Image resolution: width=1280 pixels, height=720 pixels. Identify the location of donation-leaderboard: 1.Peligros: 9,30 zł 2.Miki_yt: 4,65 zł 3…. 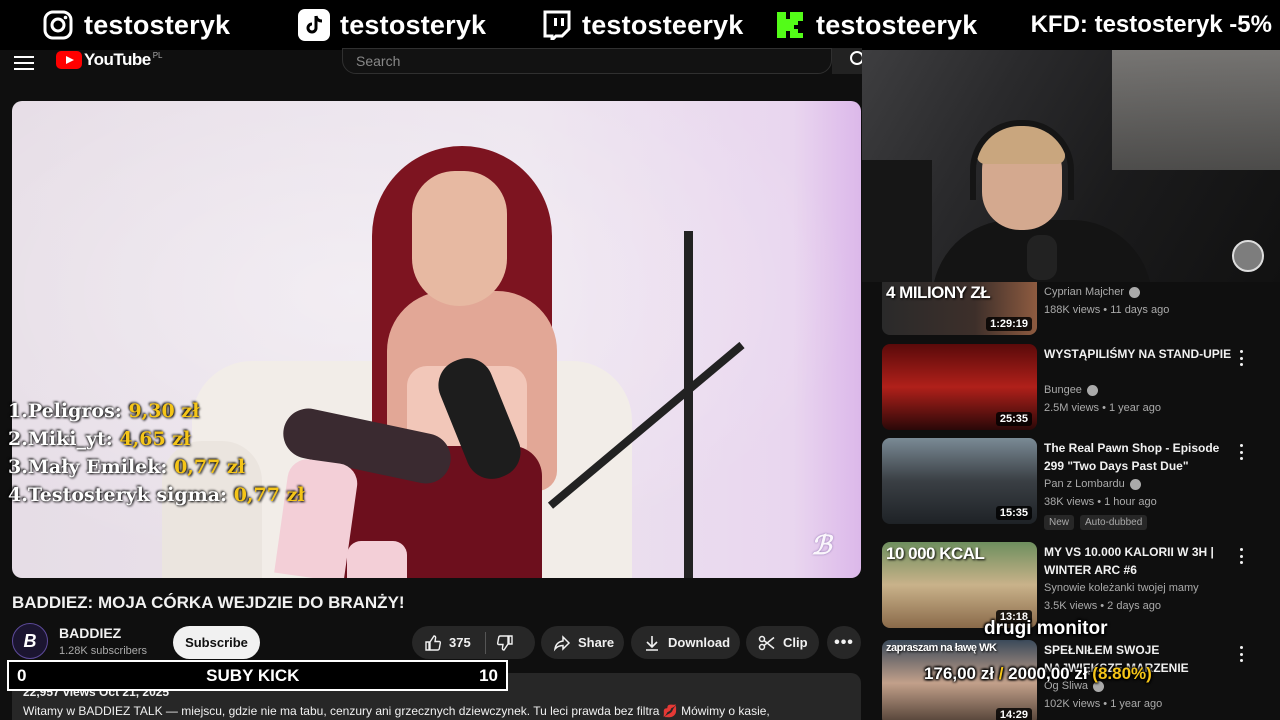
(156, 453).